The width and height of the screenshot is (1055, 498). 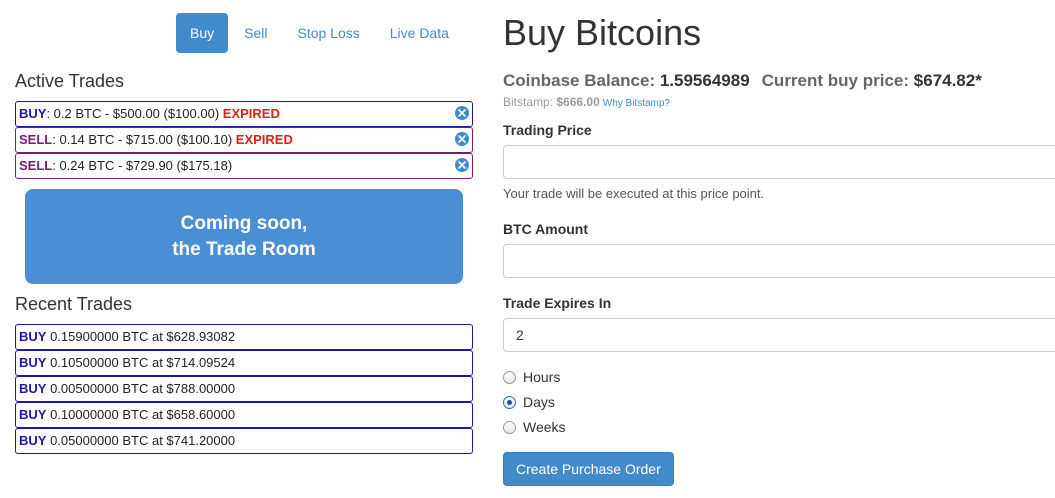 I want to click on active-trades-title: Active Trades, so click(x=70, y=81).